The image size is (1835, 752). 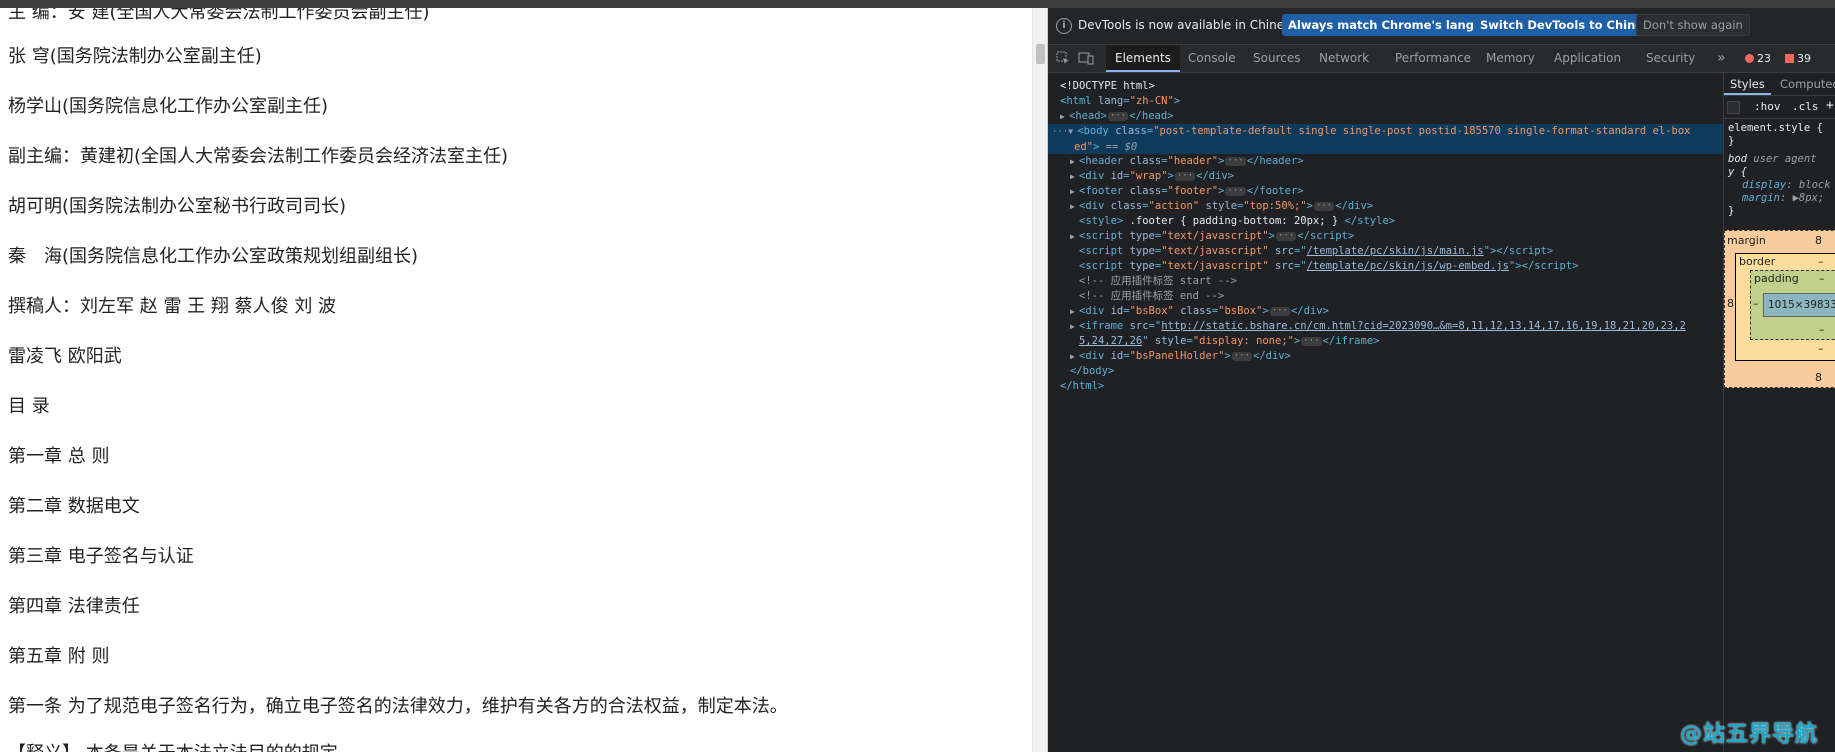 I want to click on tab-network: Network, so click(x=1344, y=58).